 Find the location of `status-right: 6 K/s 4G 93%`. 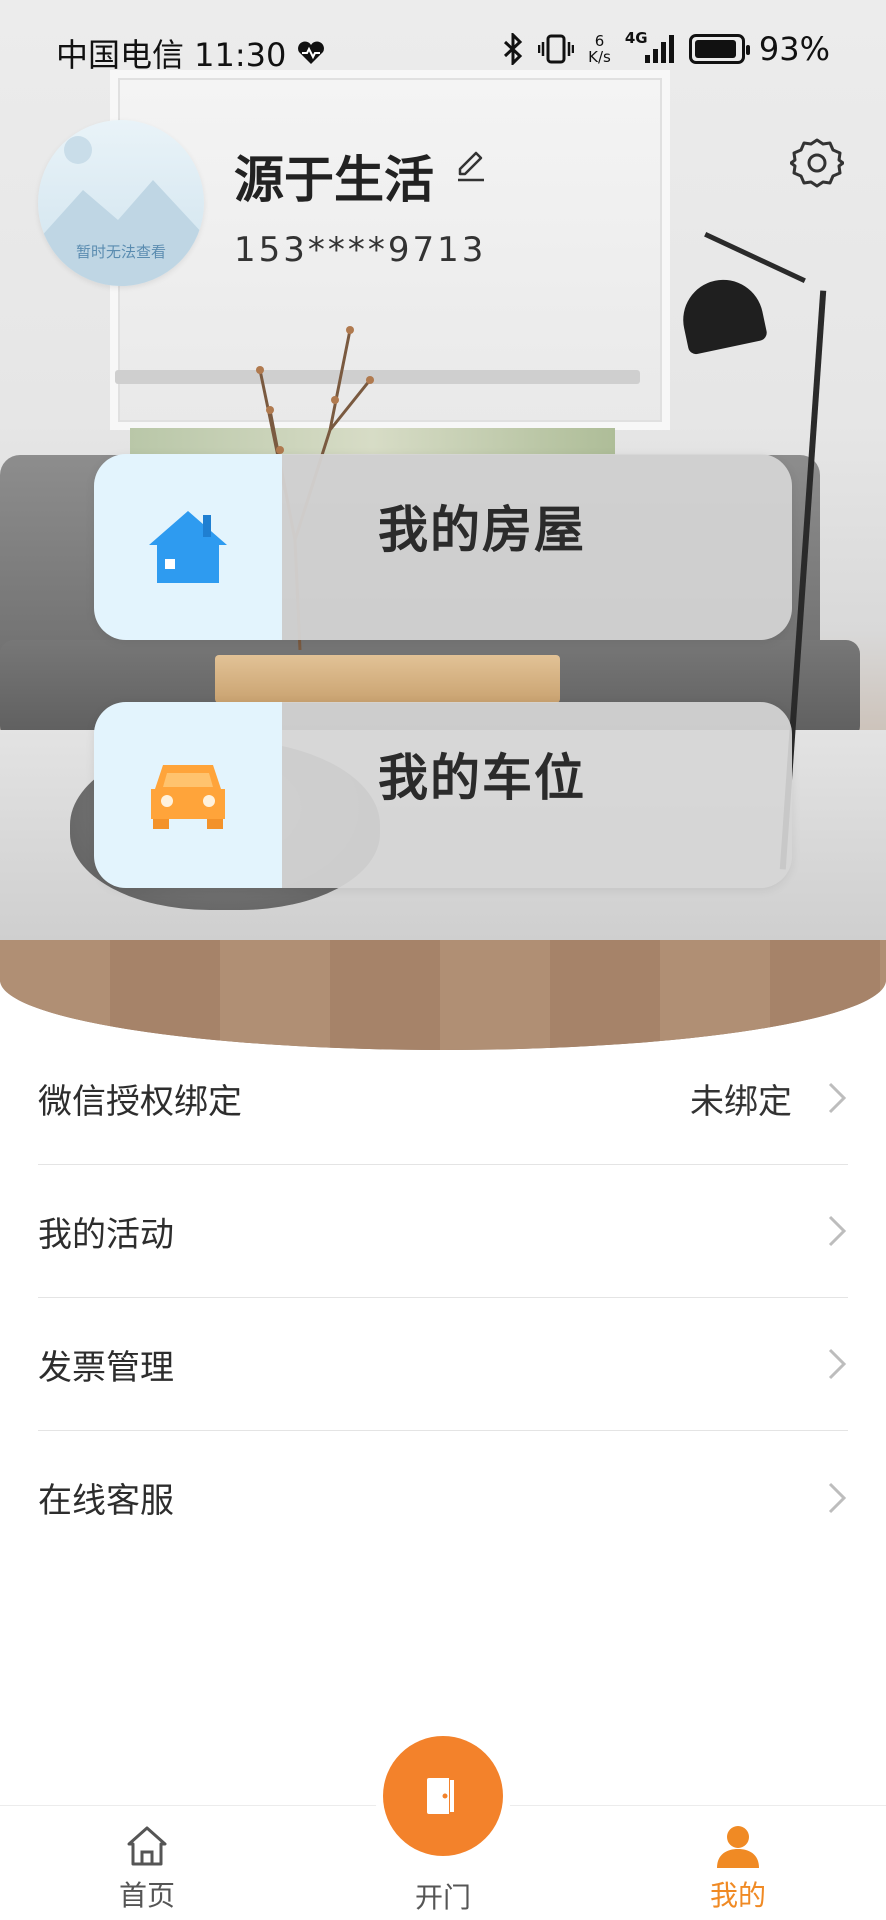

status-right: 6 K/s 4G 93% is located at coordinates (666, 48).